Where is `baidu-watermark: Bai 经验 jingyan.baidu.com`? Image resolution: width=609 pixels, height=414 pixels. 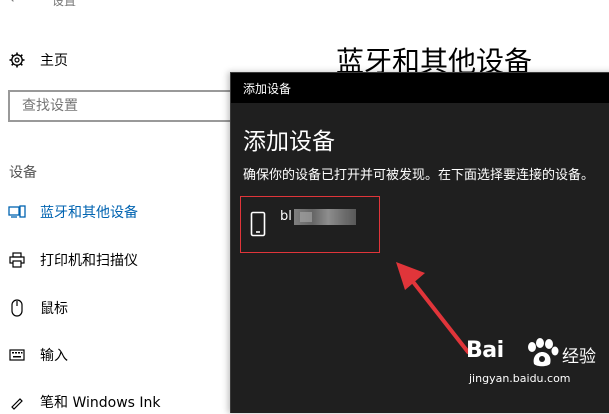 baidu-watermark: Bai 经验 jingyan.baidu.com is located at coordinates (536, 363).